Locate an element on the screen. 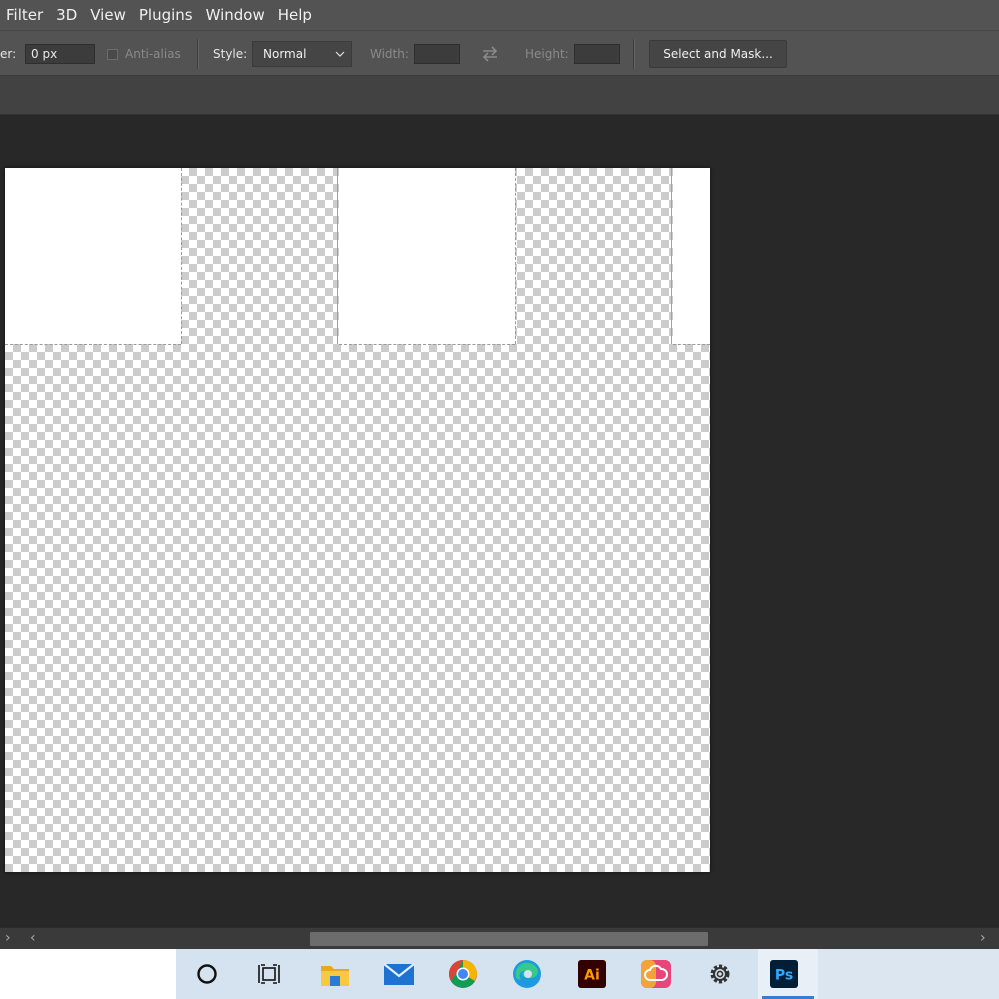 The width and height of the screenshot is (999, 999). taskbar-blank-area is located at coordinates (88, 974).